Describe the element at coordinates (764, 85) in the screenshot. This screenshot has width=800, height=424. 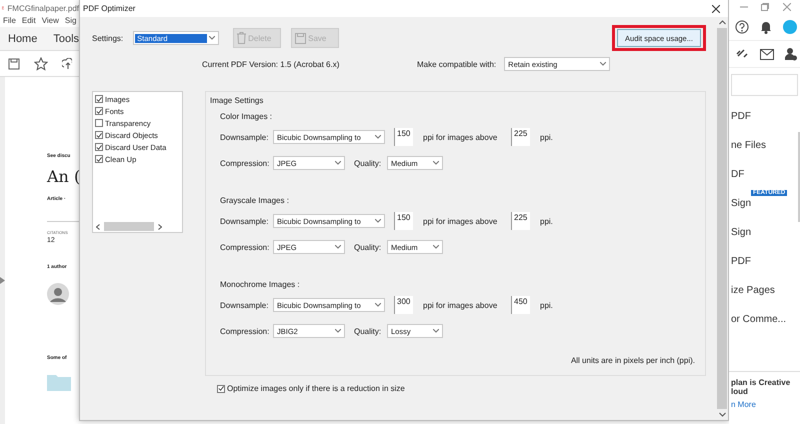
I see `search-field` at that location.